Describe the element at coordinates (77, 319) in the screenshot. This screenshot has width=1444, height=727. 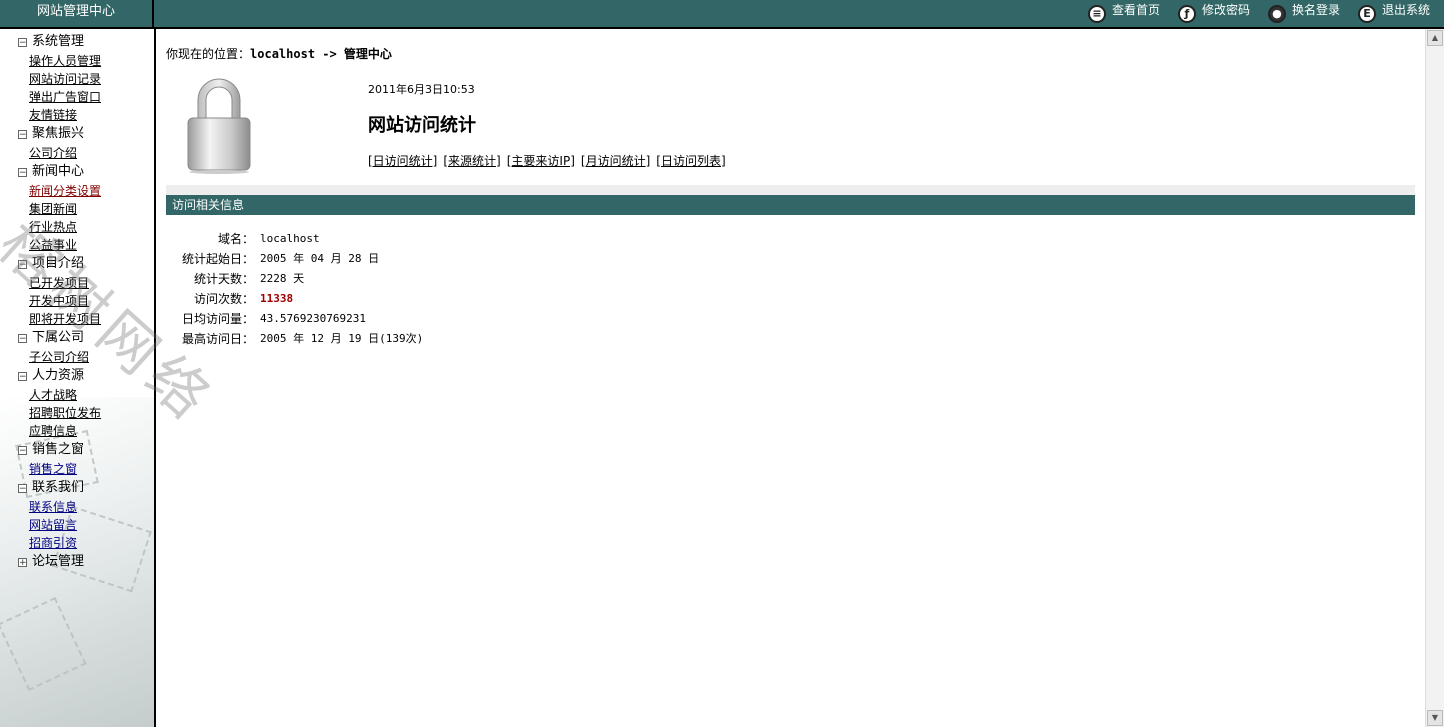
I see `sidebar-item: 即将开发项目` at that location.